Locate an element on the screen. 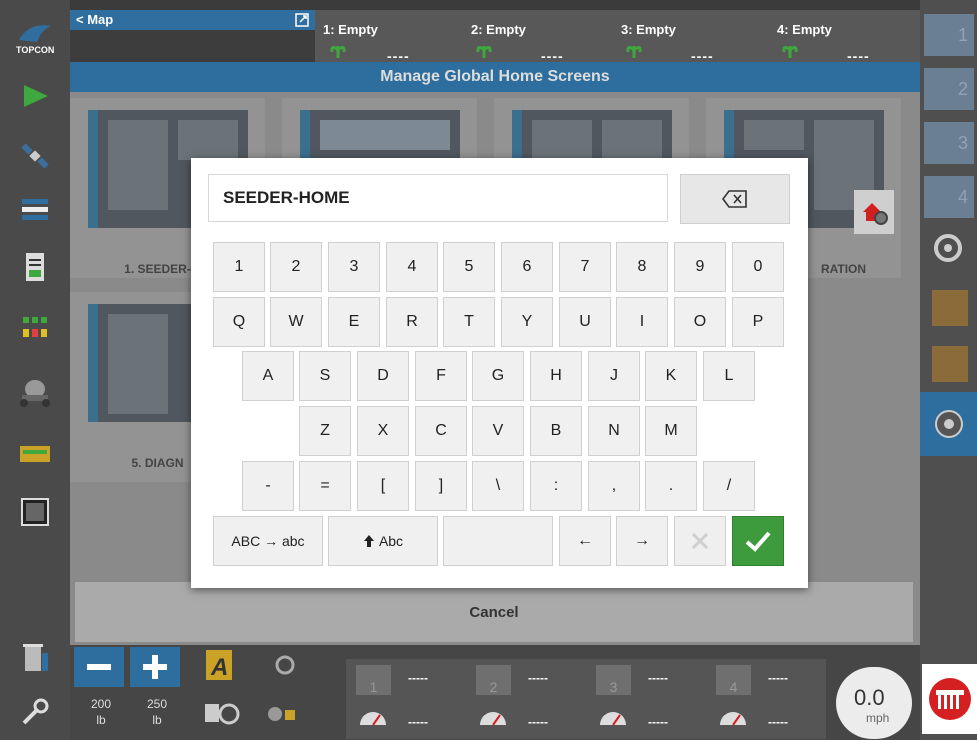 The width and height of the screenshot is (977, 740). key: 1 is located at coordinates (239, 267).